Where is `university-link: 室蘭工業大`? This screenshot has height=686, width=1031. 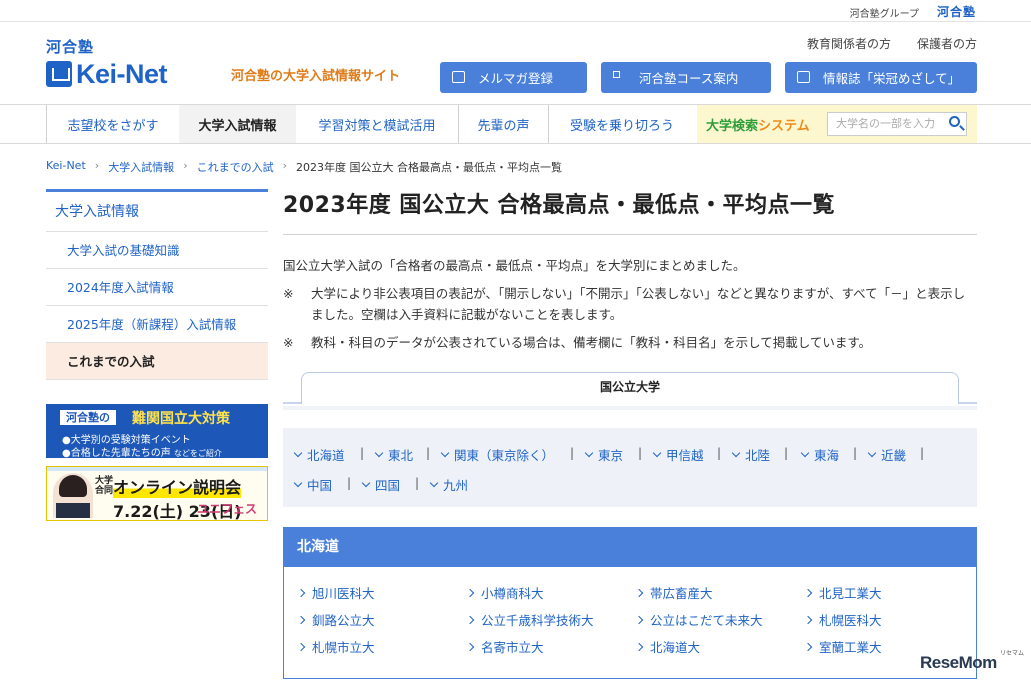 university-link: 室蘭工業大 is located at coordinates (842, 646).